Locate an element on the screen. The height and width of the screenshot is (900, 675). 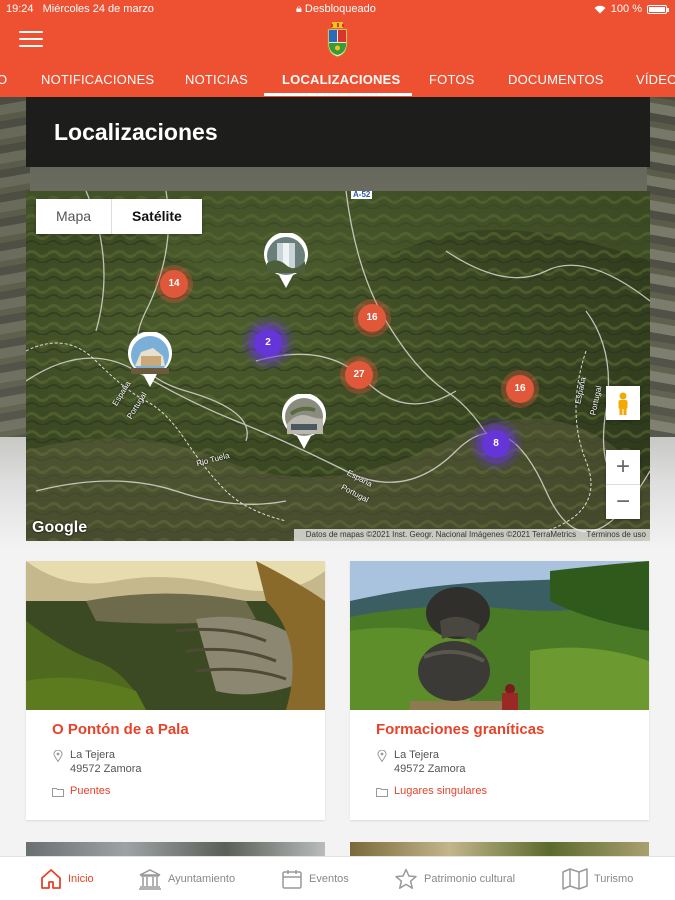
terms-link: Términos de uso is located at coordinates (616, 534).